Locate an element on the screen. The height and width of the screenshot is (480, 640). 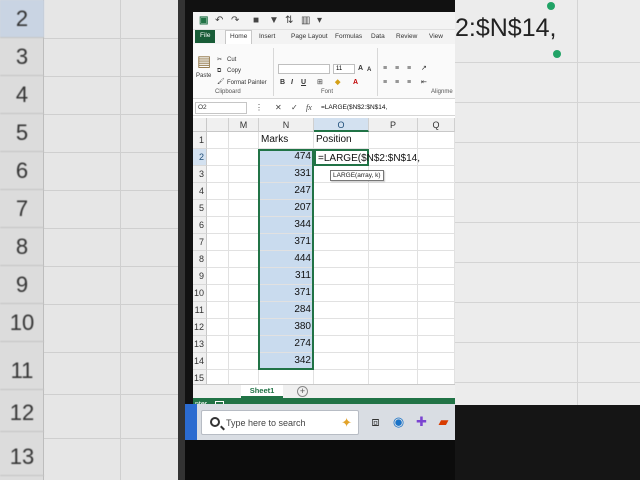
borders-icon: ⊞ is located at coordinates (320, 83).